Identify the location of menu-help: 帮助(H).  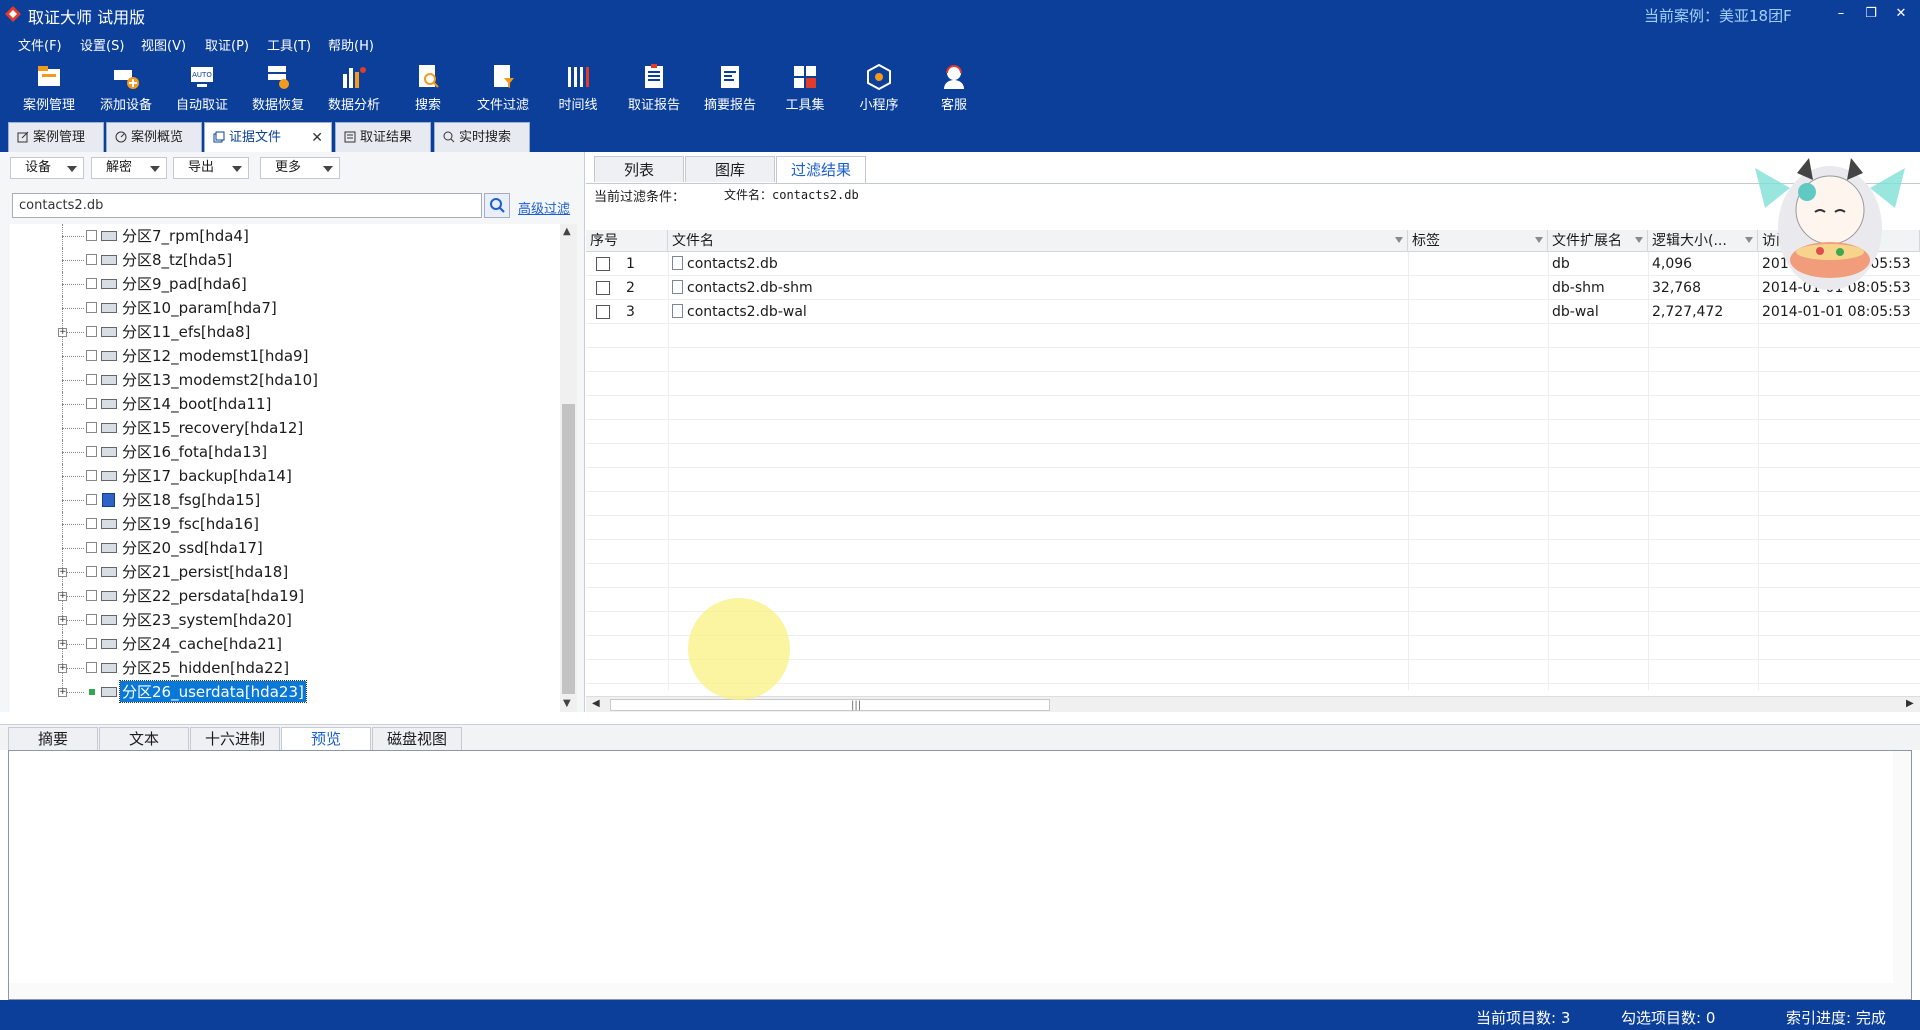
(351, 44).